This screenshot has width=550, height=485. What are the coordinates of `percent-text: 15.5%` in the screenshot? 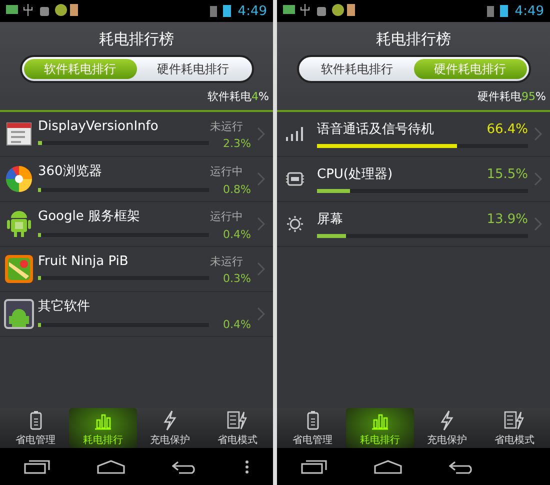 It's located at (507, 174).